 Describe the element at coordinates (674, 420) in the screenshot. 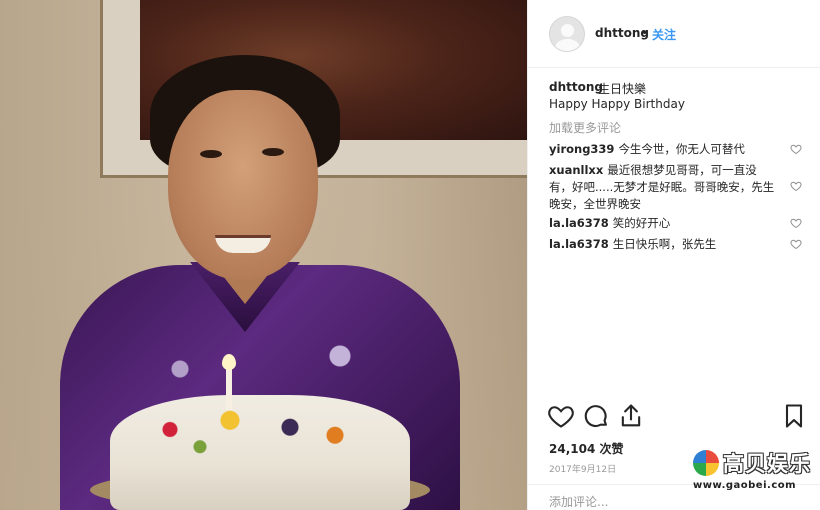

I see `action-bar` at that location.